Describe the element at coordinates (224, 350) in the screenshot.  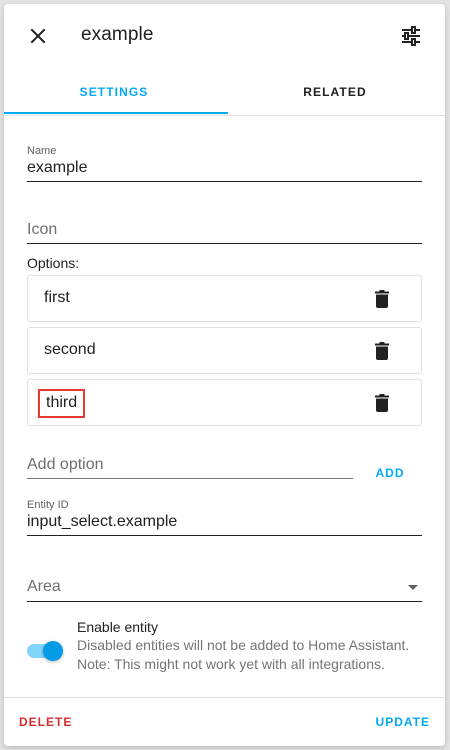
I see `option-item: second` at that location.